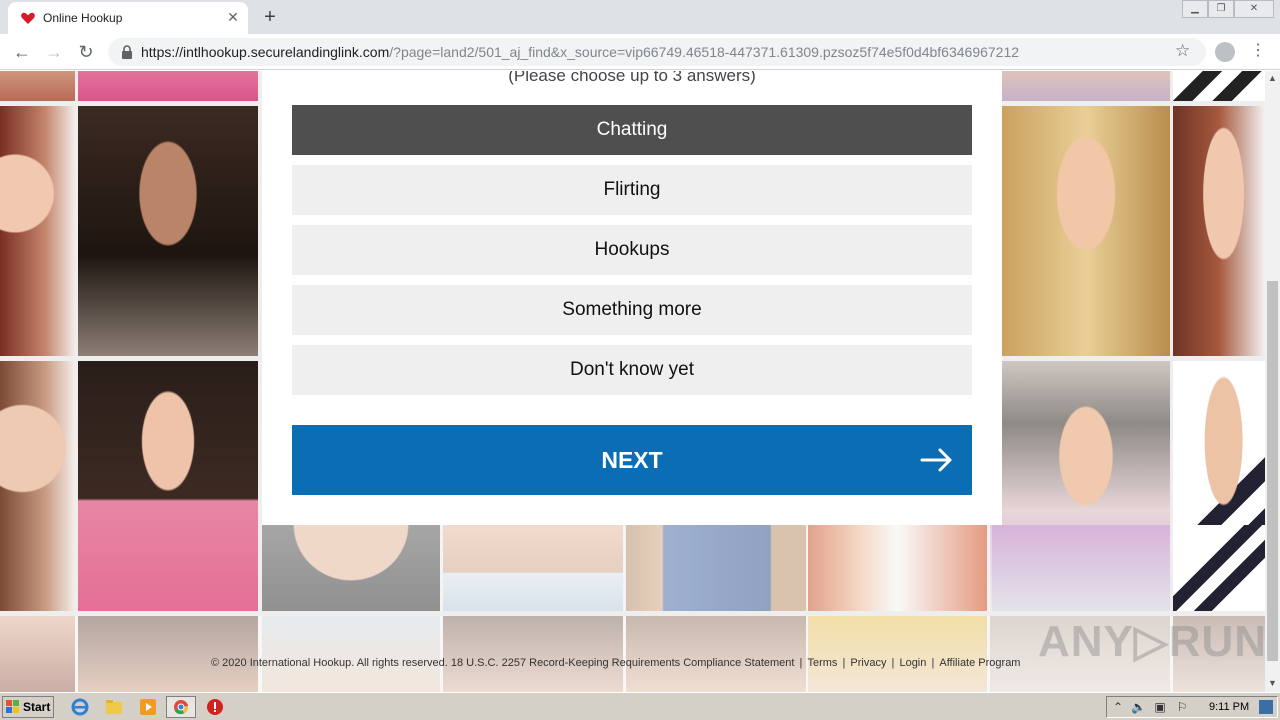 This screenshot has width=1280, height=720. I want to click on scroll-down-arrow-icon: ▼, so click(1272, 683).